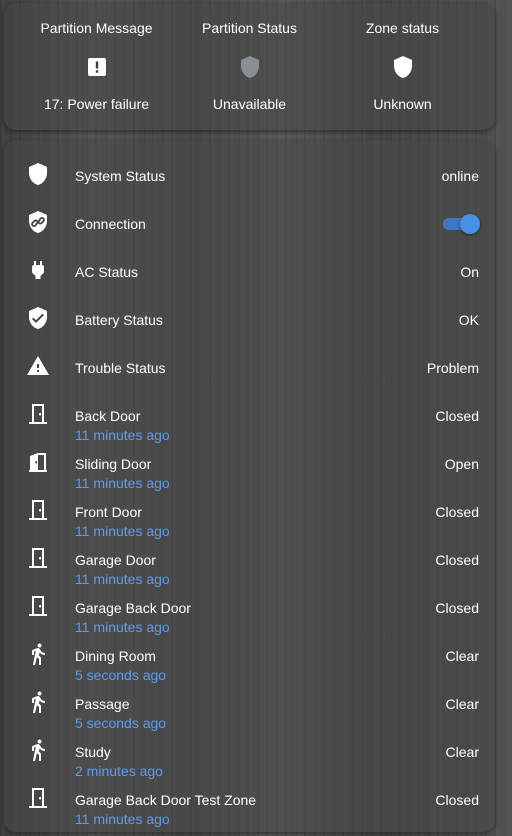  I want to click on entity-name: System Status, so click(120, 176).